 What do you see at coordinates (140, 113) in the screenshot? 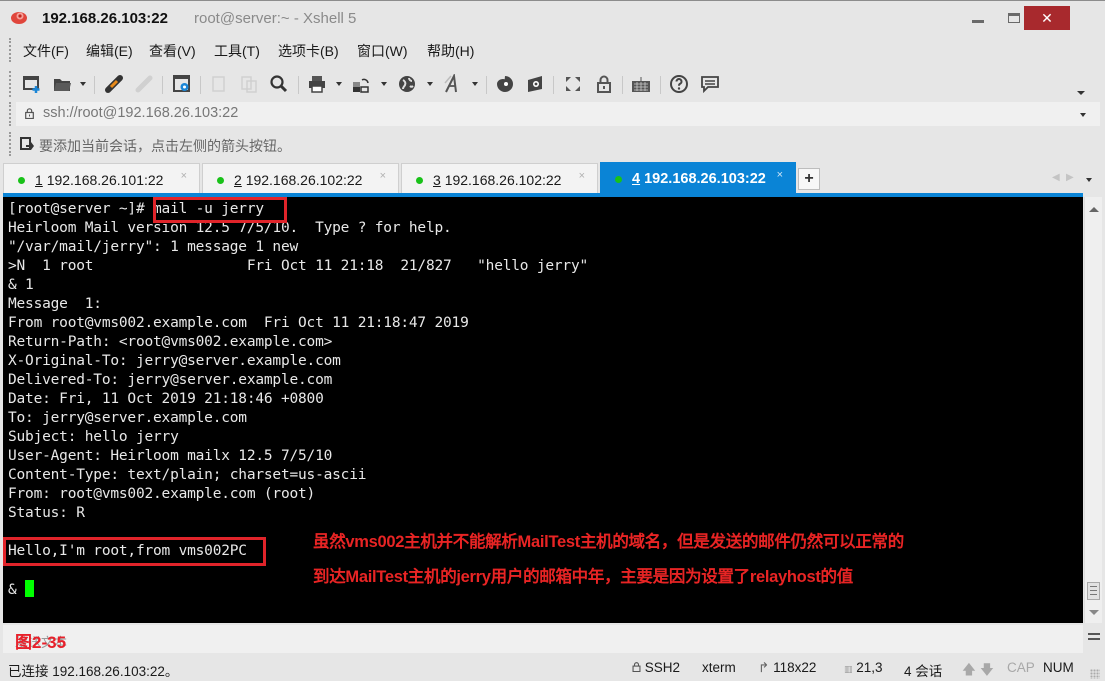
I see `address-input: ssh://root@192.168.26.103:22` at bounding box center [140, 113].